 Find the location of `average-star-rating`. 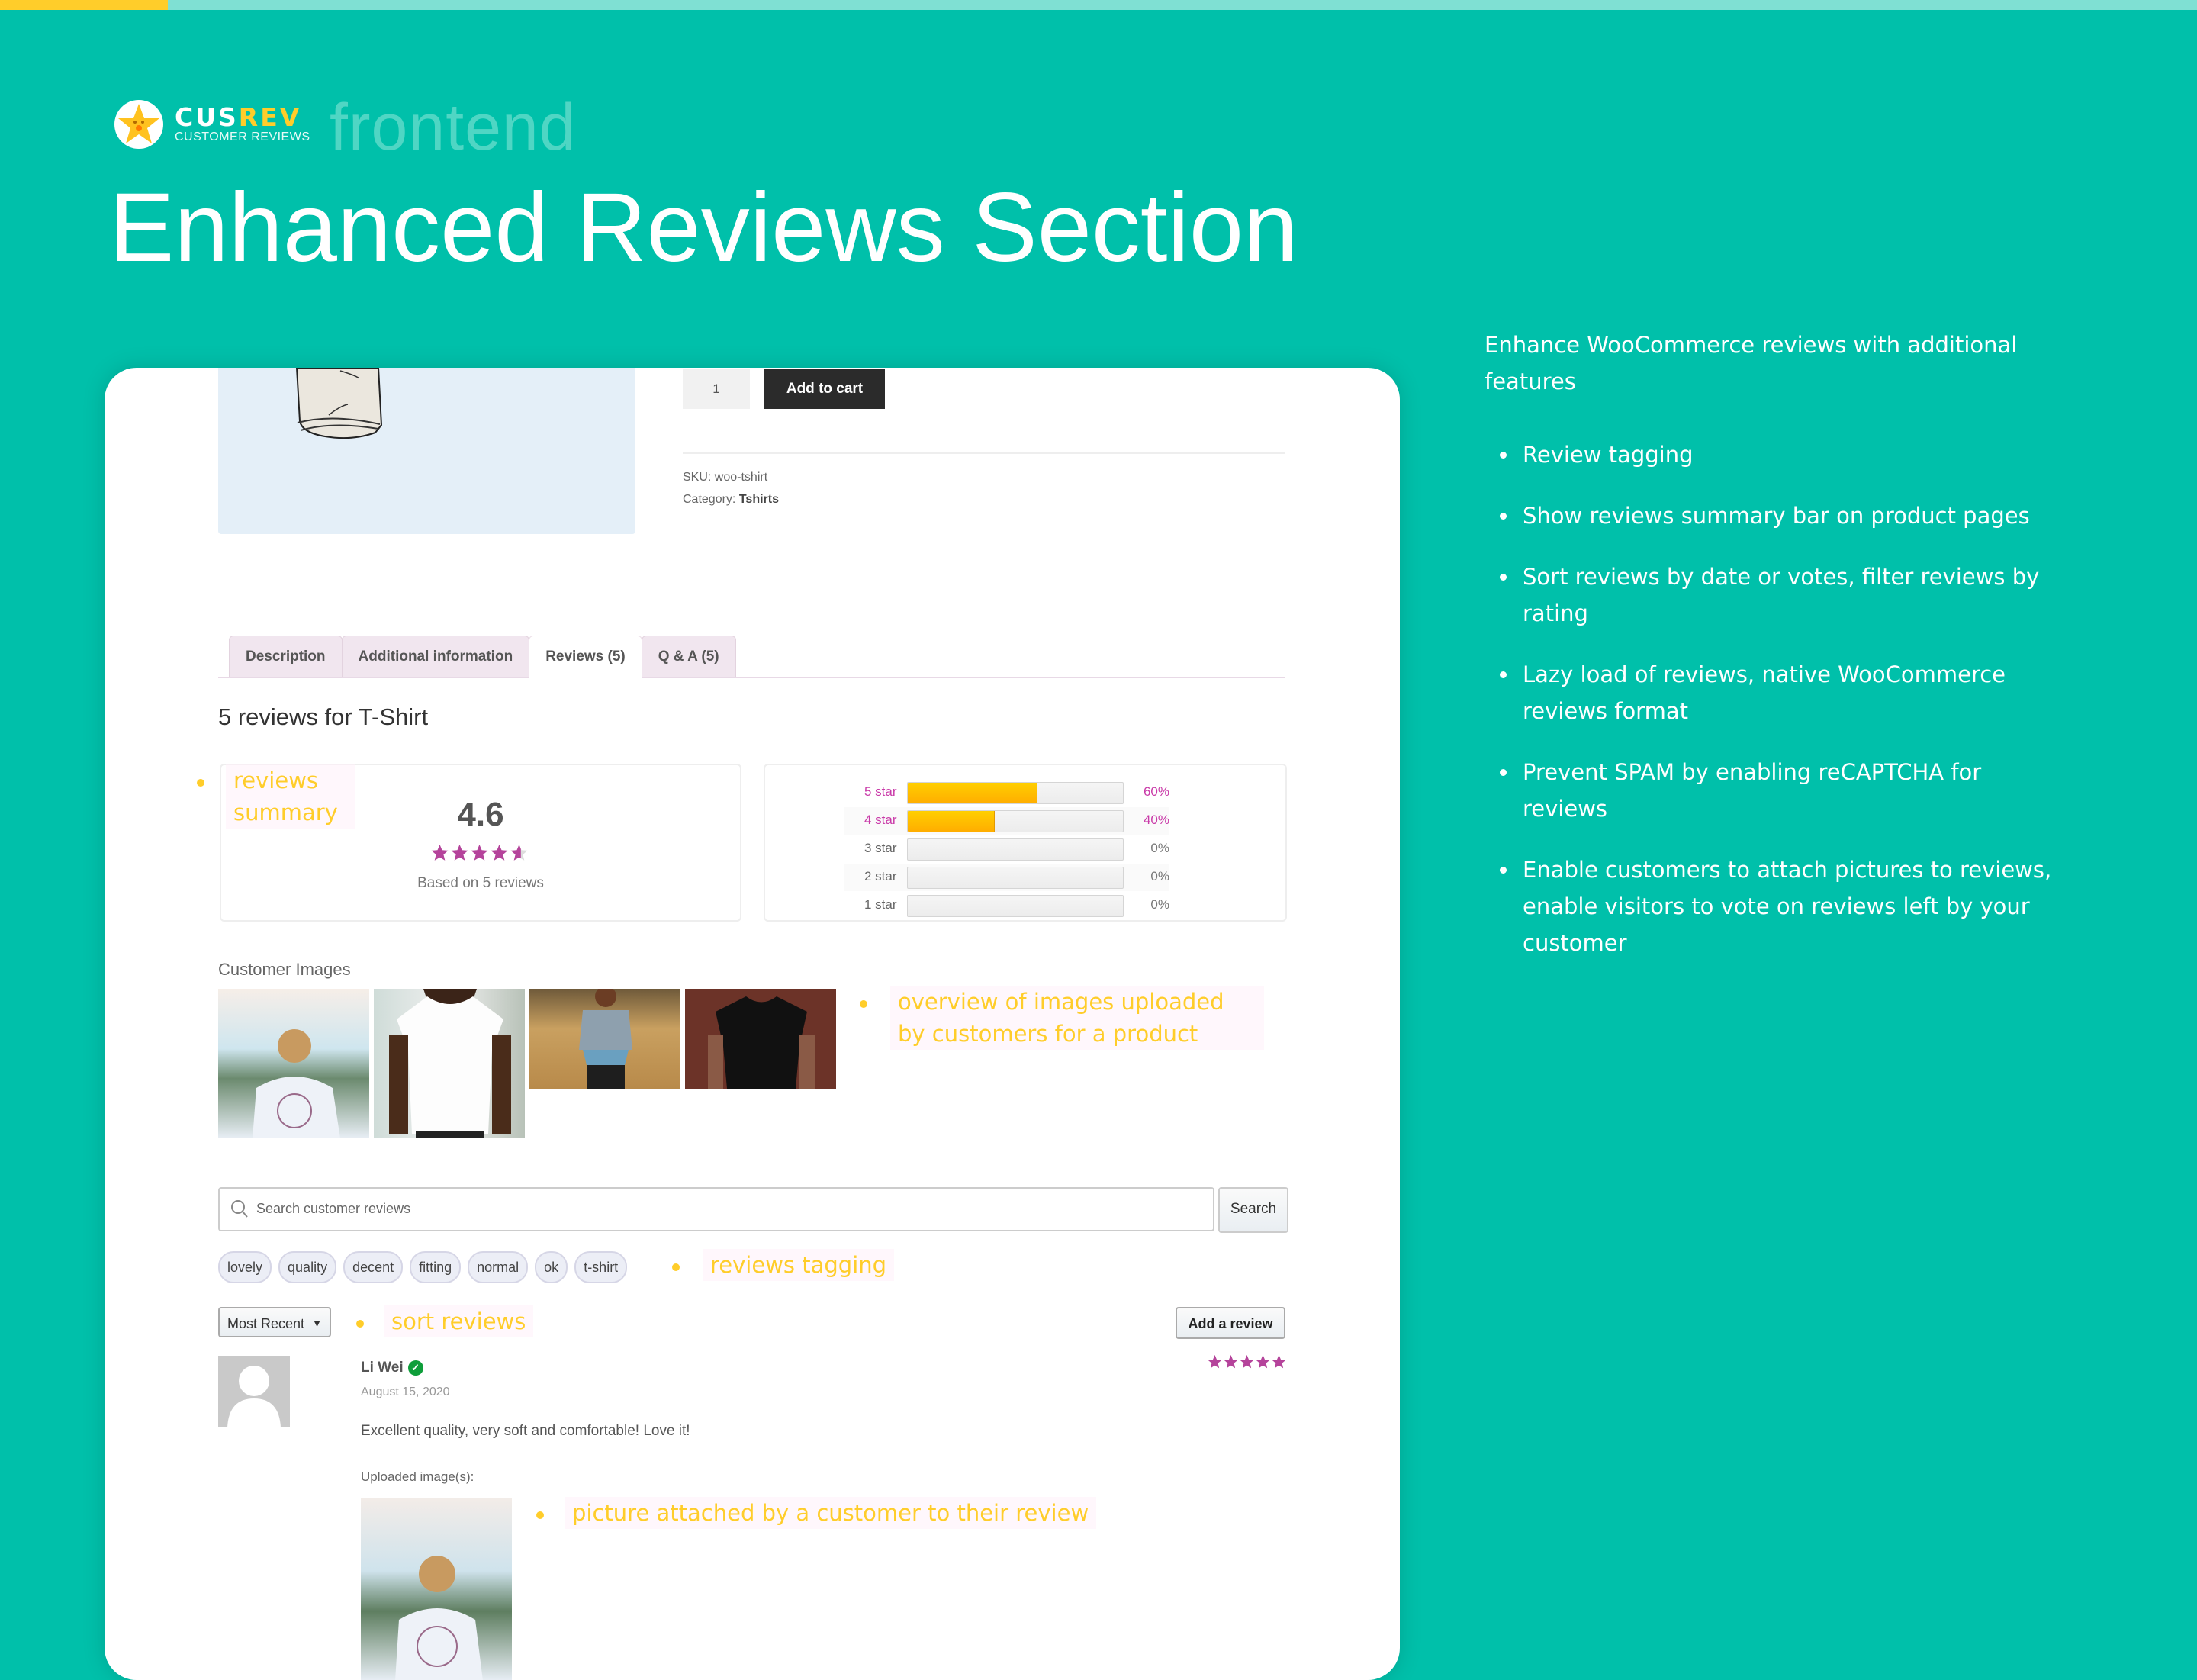

average-star-rating is located at coordinates (480, 855).